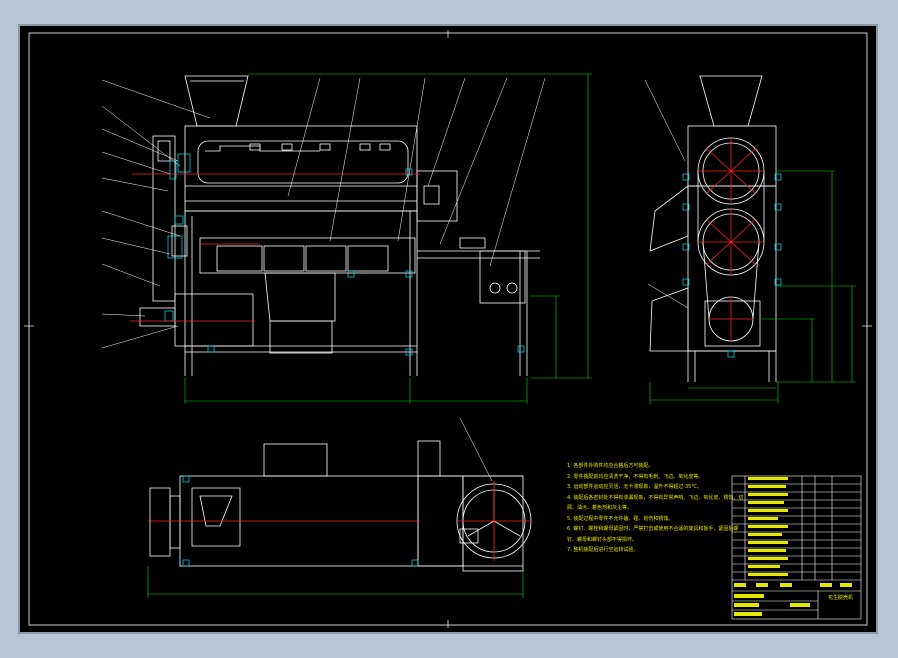  What do you see at coordinates (620, 518) in the screenshot?
I see `note-line: 5. 装配过程中零件不允许磕、碰、划伤和锈蚀。` at bounding box center [620, 518].